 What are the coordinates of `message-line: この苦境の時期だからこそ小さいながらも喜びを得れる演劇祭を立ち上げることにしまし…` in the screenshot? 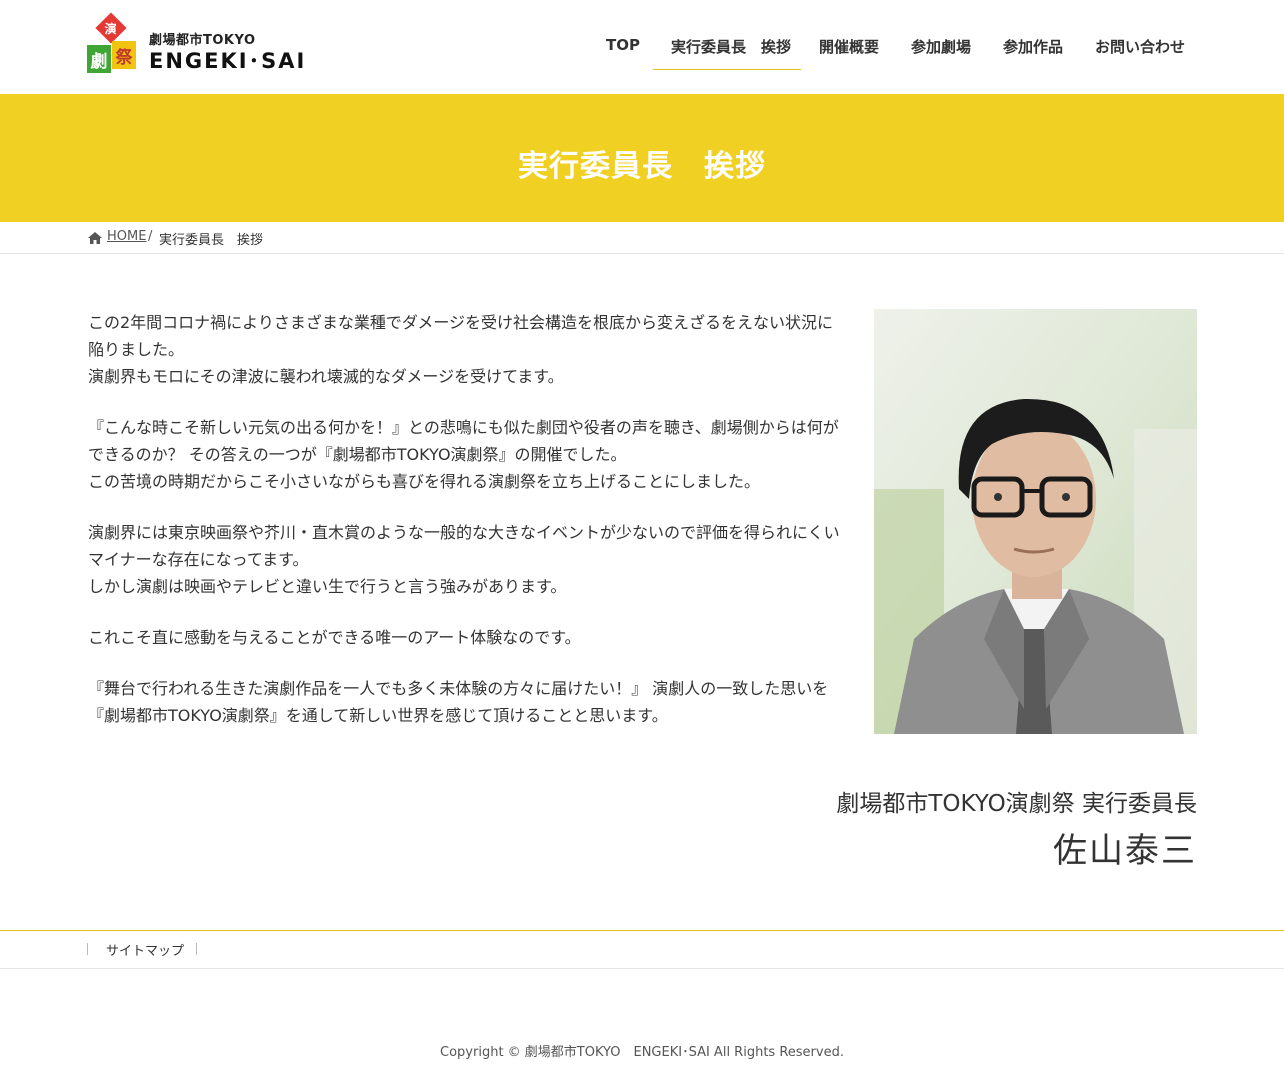 It's located at (424, 481).